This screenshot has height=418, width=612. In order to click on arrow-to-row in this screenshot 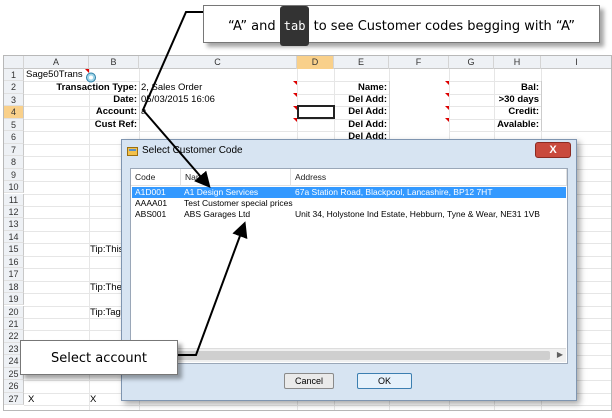, I will do `click(213, 288)`.